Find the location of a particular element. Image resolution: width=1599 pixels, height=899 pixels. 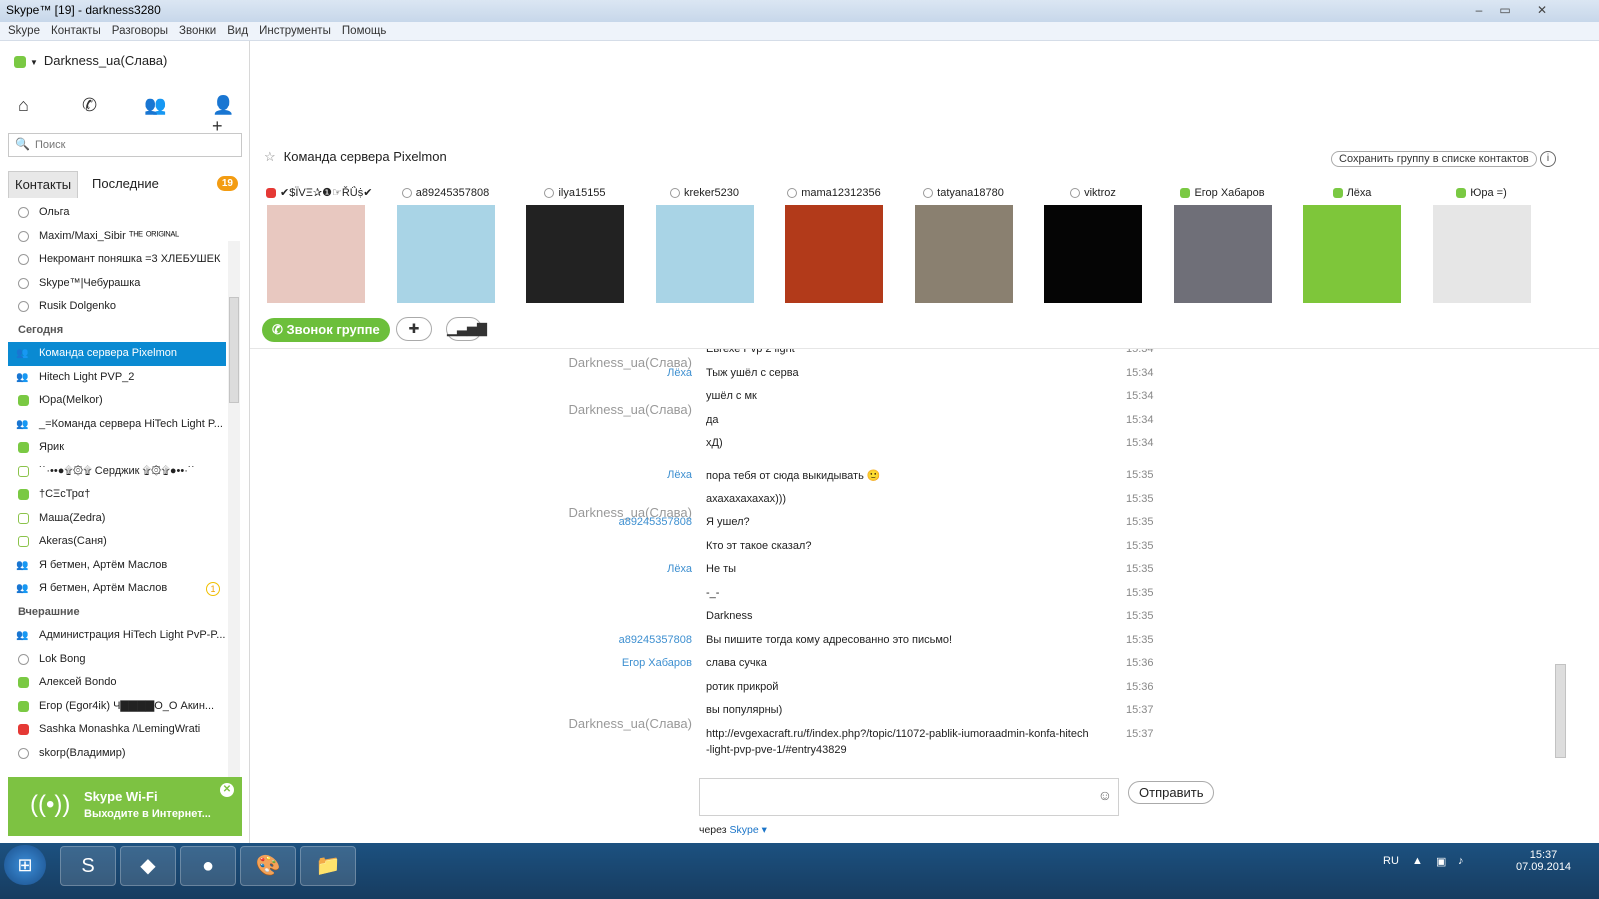

add-contact-icon: 👤+ is located at coordinates (227, 116).